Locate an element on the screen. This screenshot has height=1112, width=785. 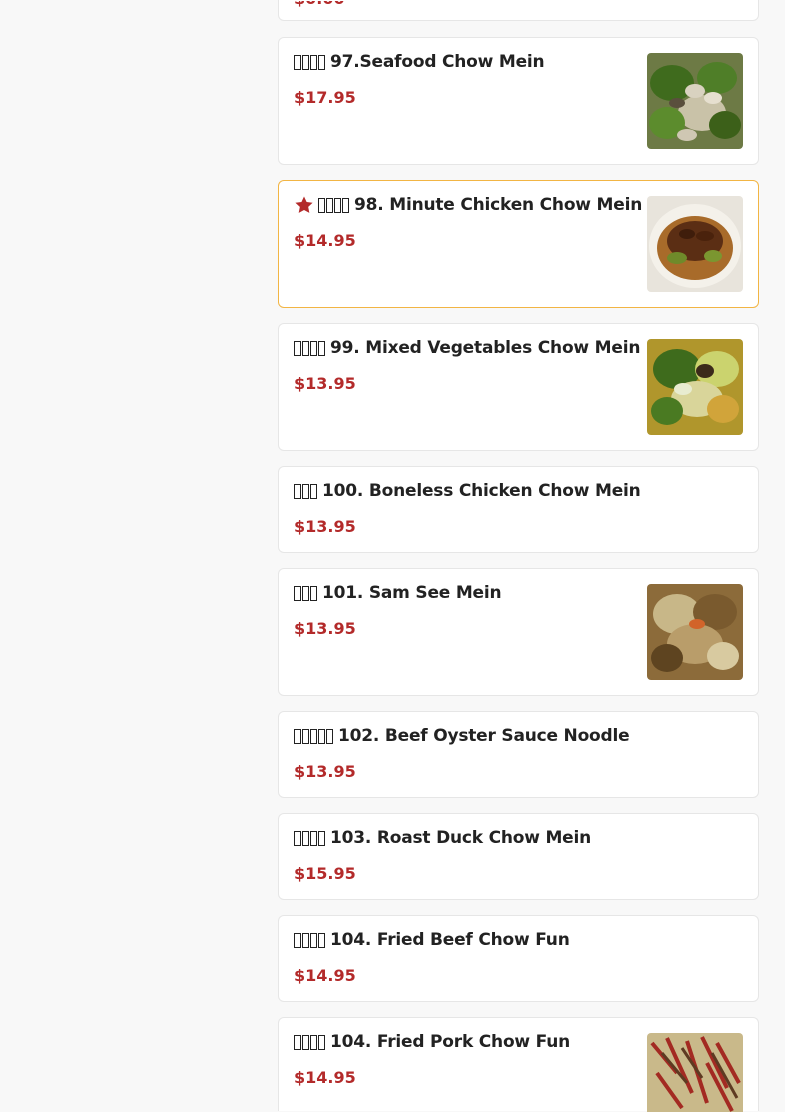
menu-item-card: 101. Sam See Mein $13.95 is located at coordinates (518, 632).